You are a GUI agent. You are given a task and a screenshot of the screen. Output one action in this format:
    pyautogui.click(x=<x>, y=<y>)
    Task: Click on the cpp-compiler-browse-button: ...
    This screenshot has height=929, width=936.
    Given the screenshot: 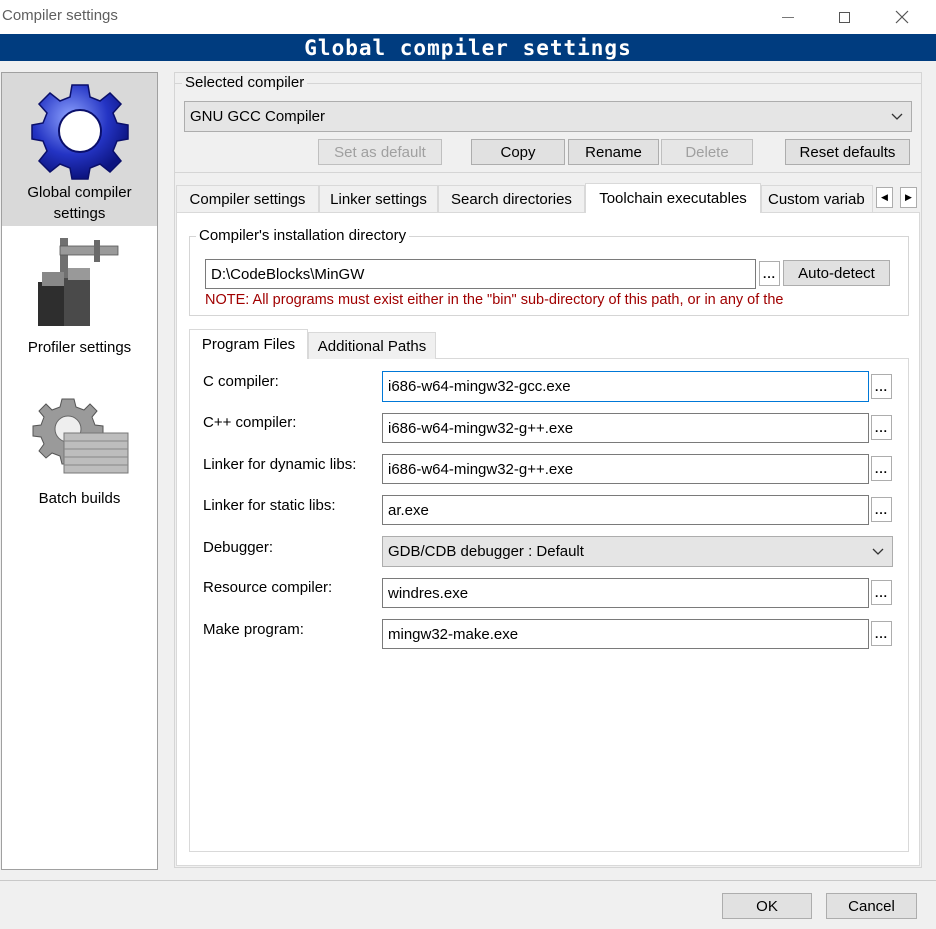 What is the action you would take?
    pyautogui.click(x=881, y=427)
    